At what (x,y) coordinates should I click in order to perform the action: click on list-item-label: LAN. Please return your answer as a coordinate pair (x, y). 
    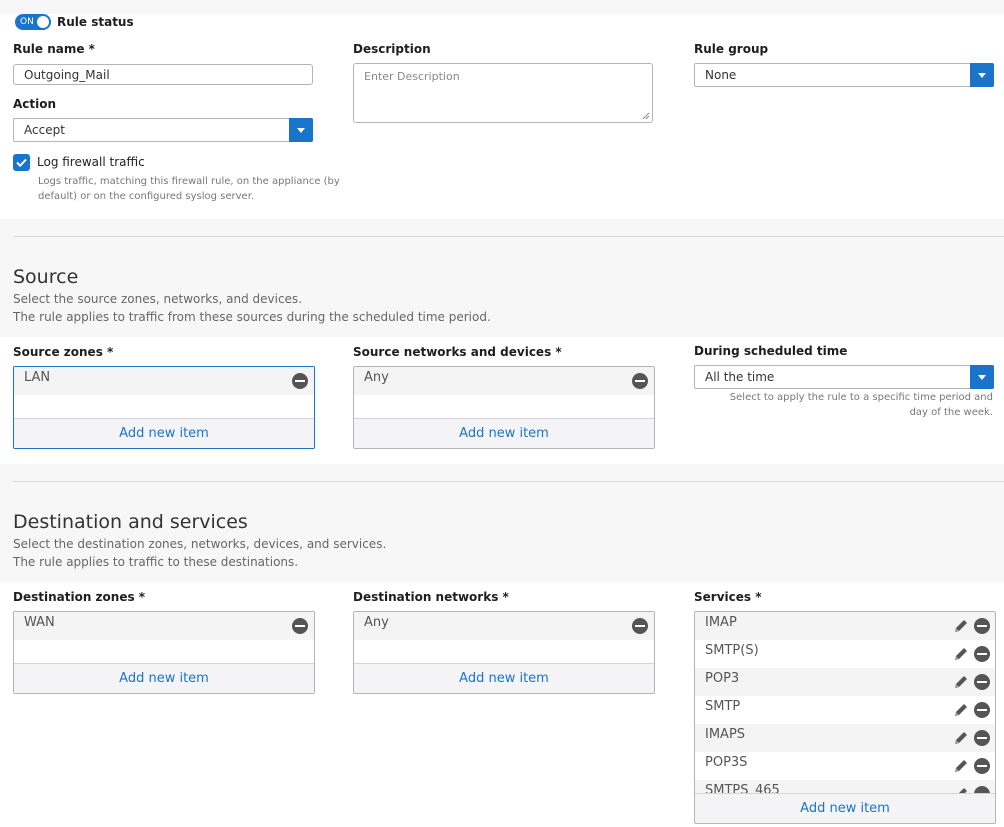
    Looking at the image, I should click on (37, 377).